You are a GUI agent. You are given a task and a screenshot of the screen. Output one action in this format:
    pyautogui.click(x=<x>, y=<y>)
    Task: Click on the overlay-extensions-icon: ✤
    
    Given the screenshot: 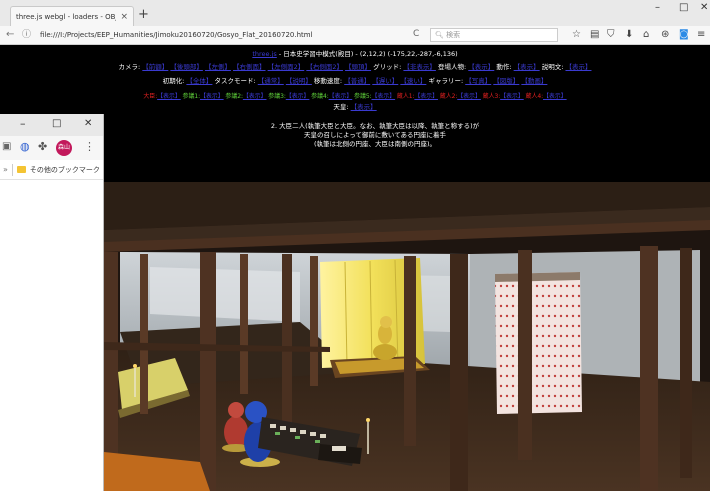 What is the action you would take?
    pyautogui.click(x=42, y=146)
    